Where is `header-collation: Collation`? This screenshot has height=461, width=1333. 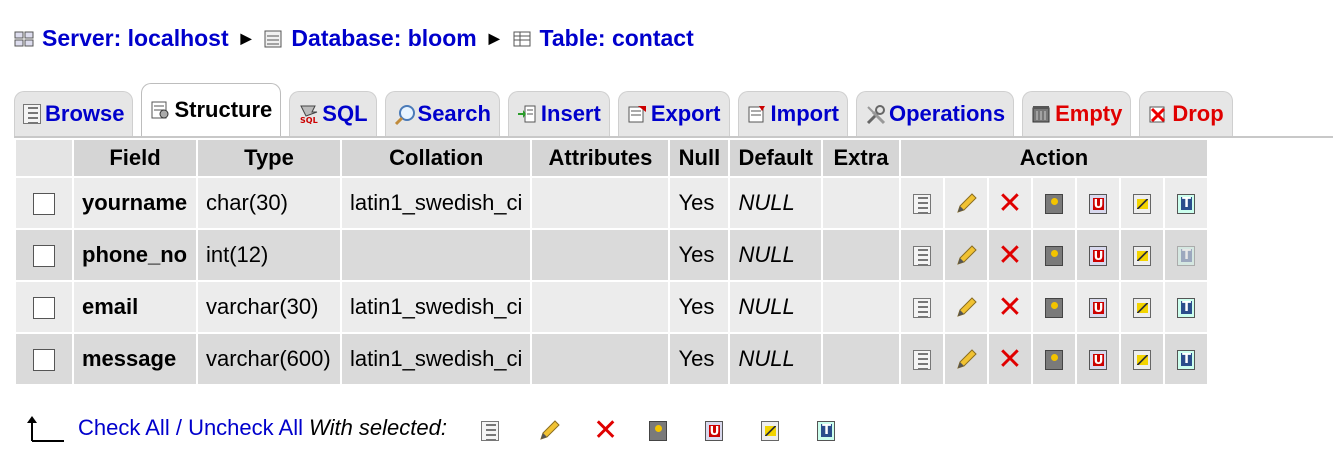
header-collation: Collation is located at coordinates (436, 158).